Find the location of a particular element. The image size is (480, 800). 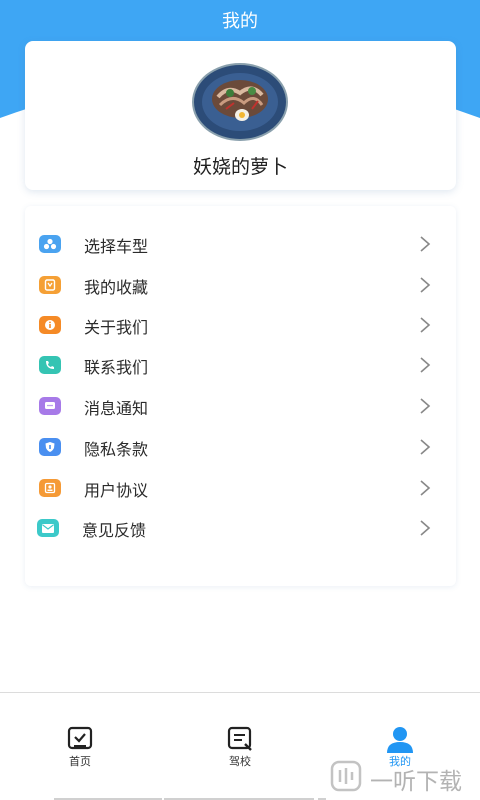

person-icon is located at coordinates (400, 740).